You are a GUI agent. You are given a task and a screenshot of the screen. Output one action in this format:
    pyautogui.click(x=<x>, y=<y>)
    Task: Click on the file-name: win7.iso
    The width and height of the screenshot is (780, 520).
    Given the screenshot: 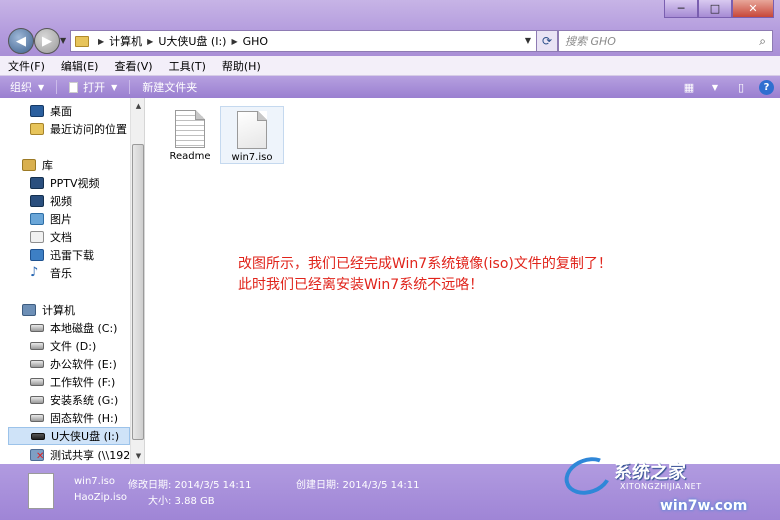 What is the action you would take?
    pyautogui.click(x=252, y=157)
    